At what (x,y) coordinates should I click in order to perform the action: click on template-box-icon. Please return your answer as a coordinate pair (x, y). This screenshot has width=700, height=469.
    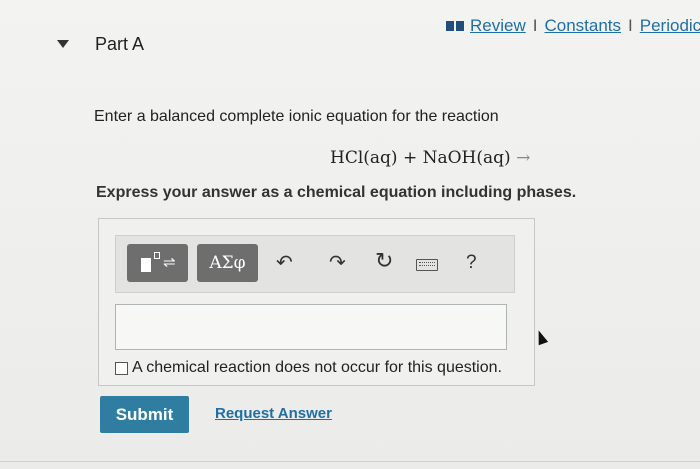
    Looking at the image, I should click on (146, 265).